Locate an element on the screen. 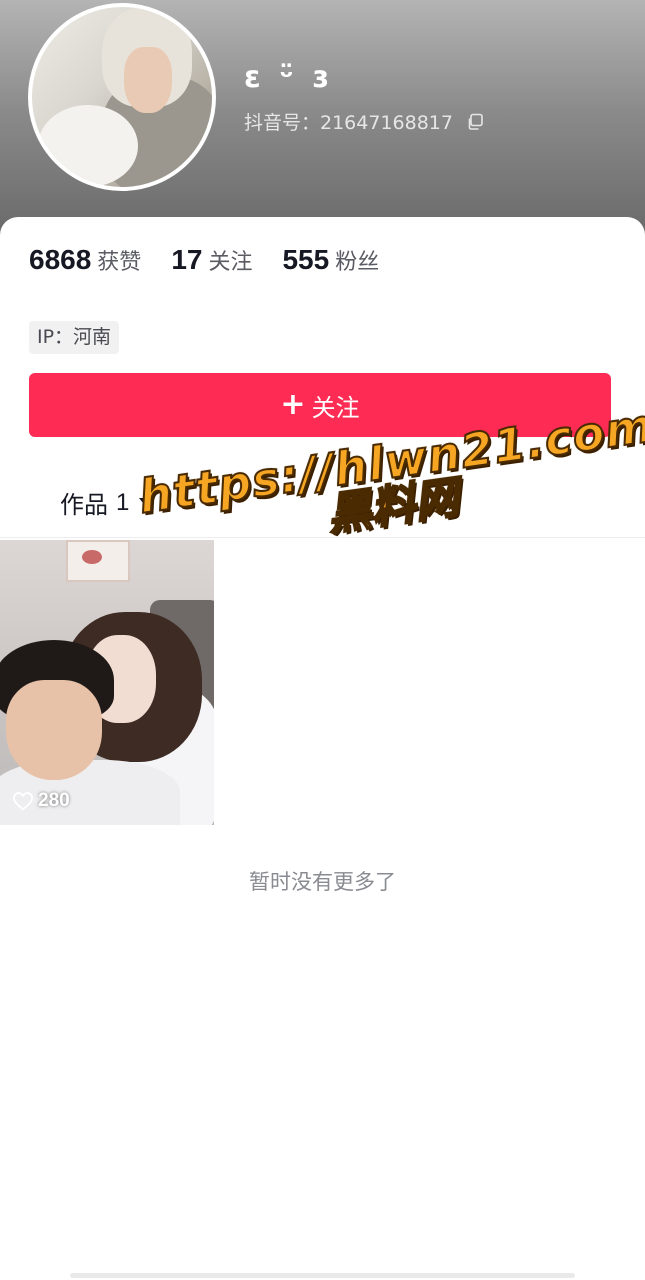 The image size is (645, 1280). wall-frame-shape is located at coordinates (98, 561).